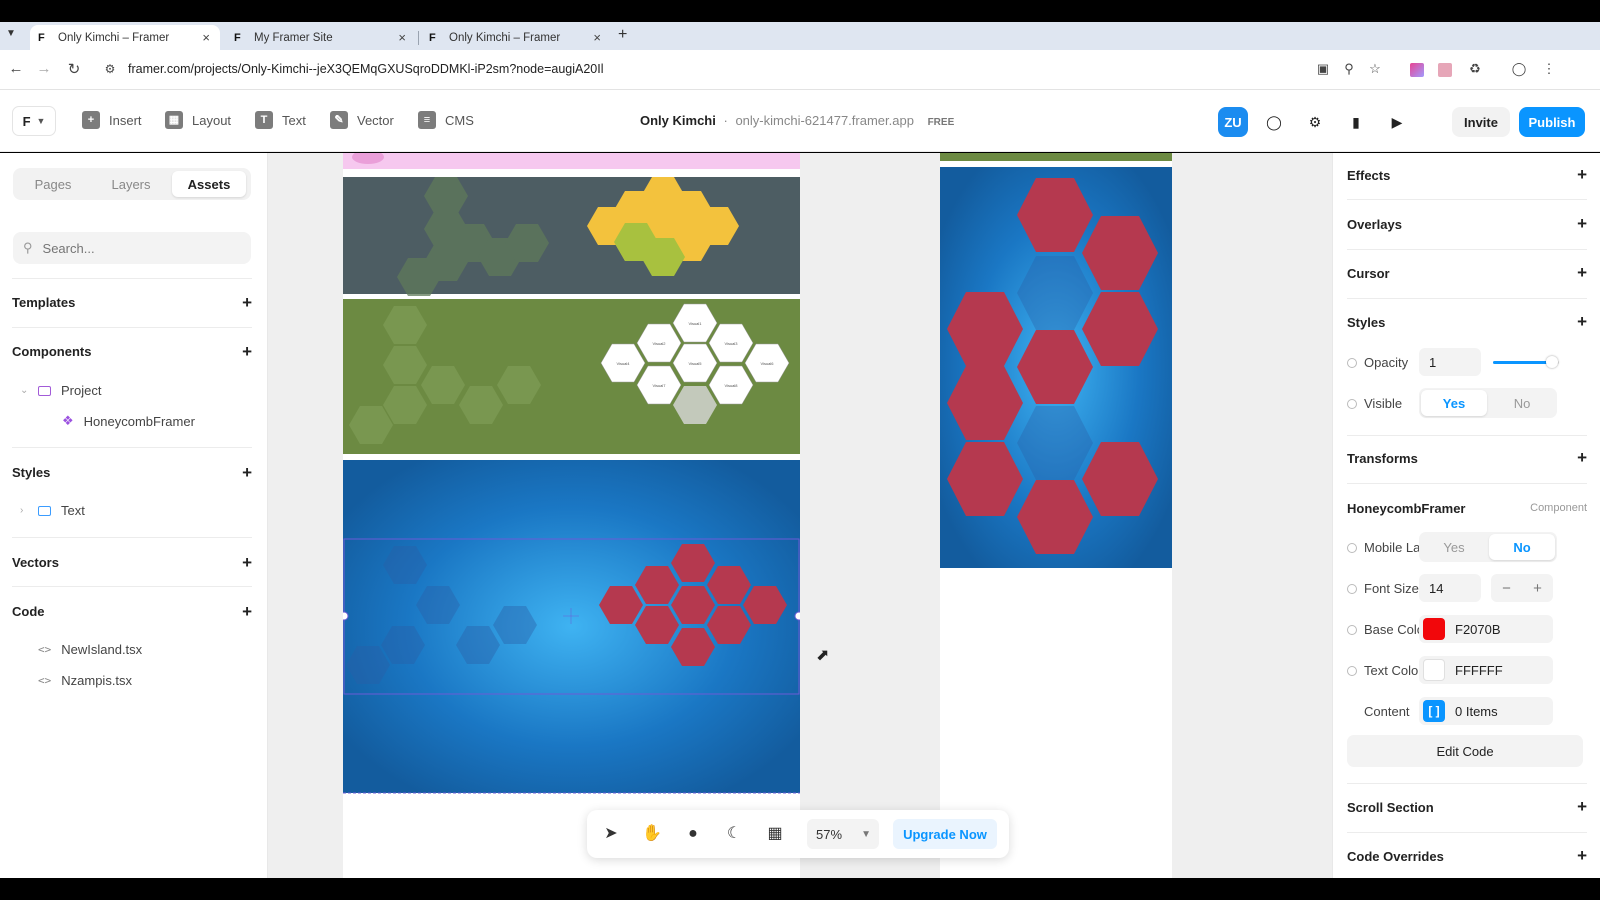 The image size is (1600, 900). Describe the element at coordinates (198, 120) in the screenshot. I see `layout-button: ▦ Layout` at that location.